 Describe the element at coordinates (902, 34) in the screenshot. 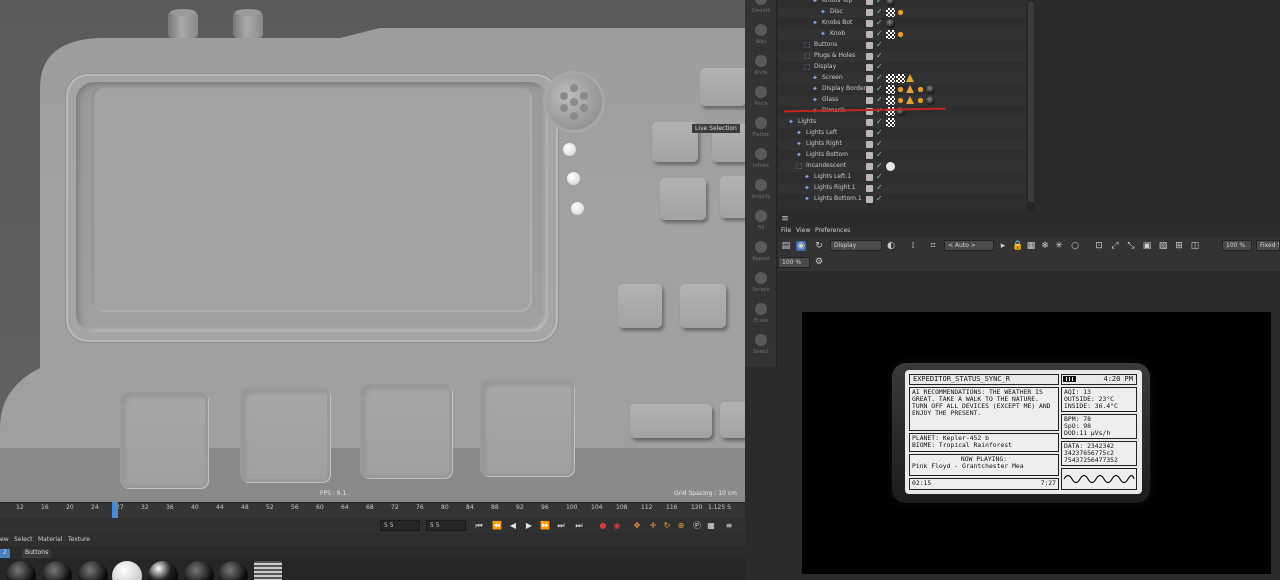

I see `object-row: ✦ Knob ✓` at that location.